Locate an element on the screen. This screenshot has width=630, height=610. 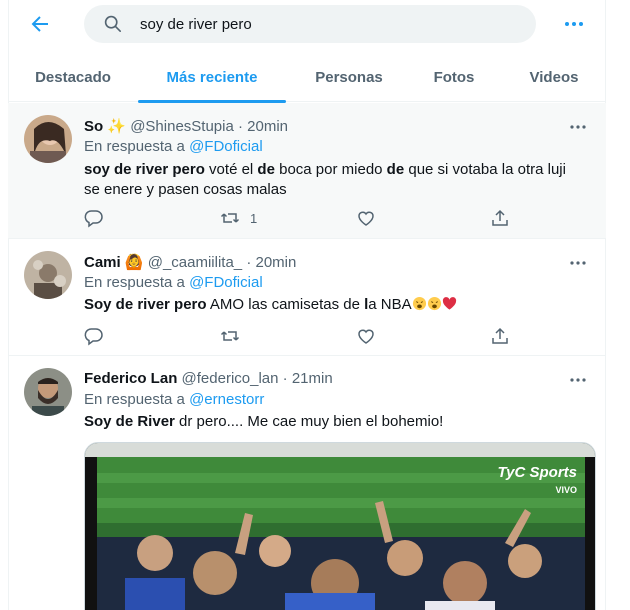
sparkles-emoji-icon: ✨ is located at coordinates (117, 126).